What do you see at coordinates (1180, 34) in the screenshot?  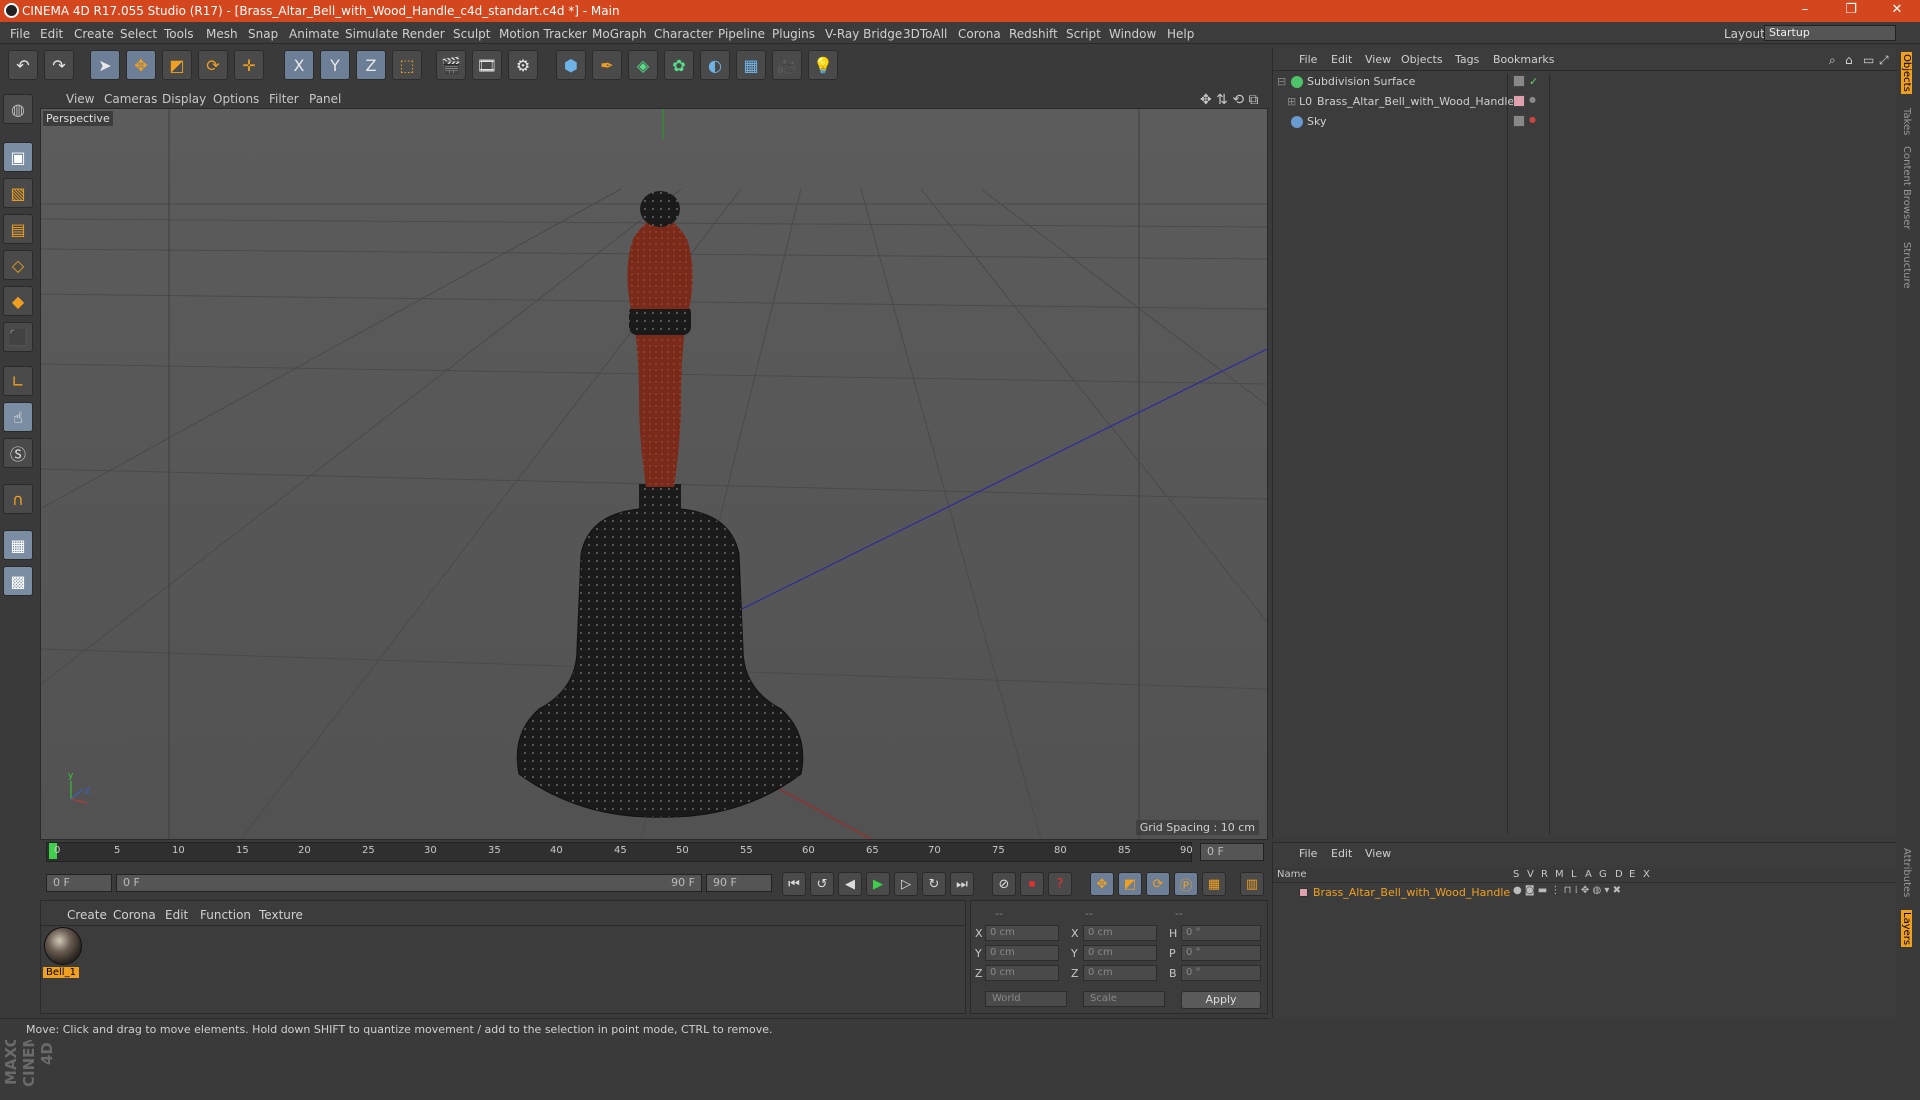 I see `menu-help: Help` at bounding box center [1180, 34].